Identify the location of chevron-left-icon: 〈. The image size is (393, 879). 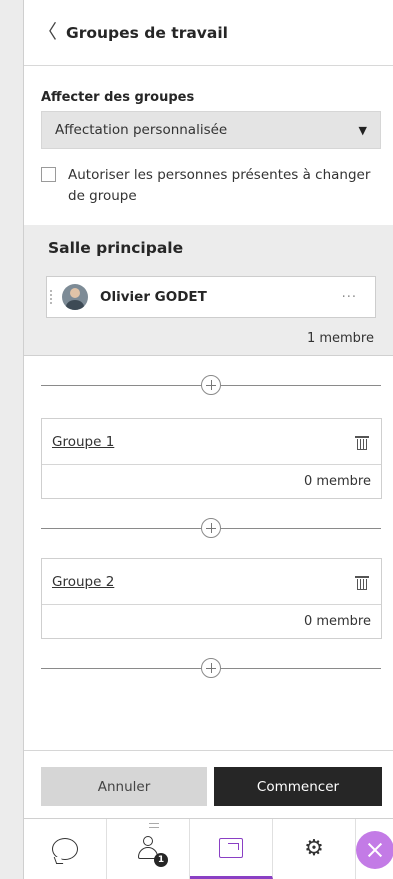
(48, 32).